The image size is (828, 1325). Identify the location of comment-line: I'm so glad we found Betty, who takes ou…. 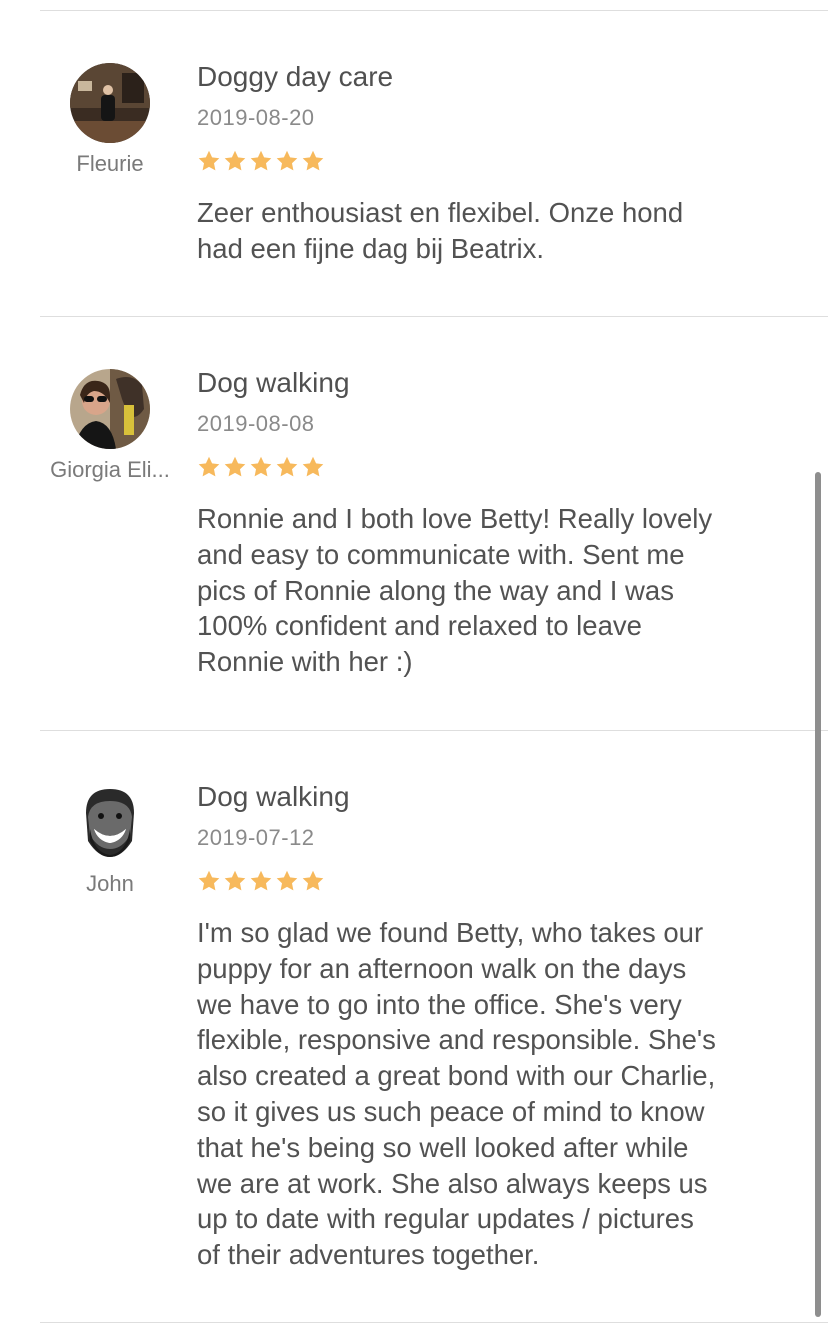
(450, 932).